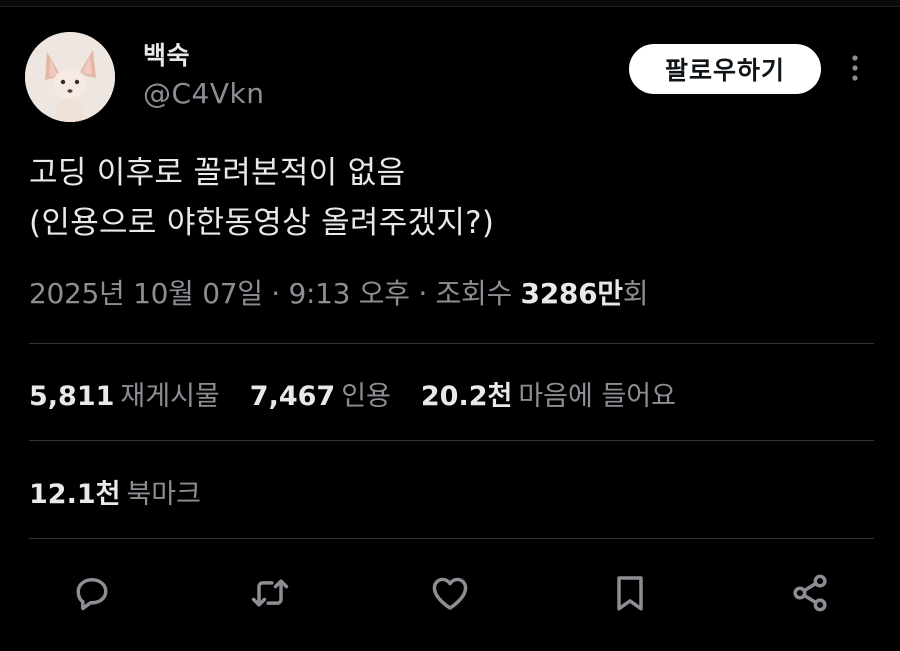 Image resolution: width=900 pixels, height=651 pixels. I want to click on reply-button, so click(92, 593).